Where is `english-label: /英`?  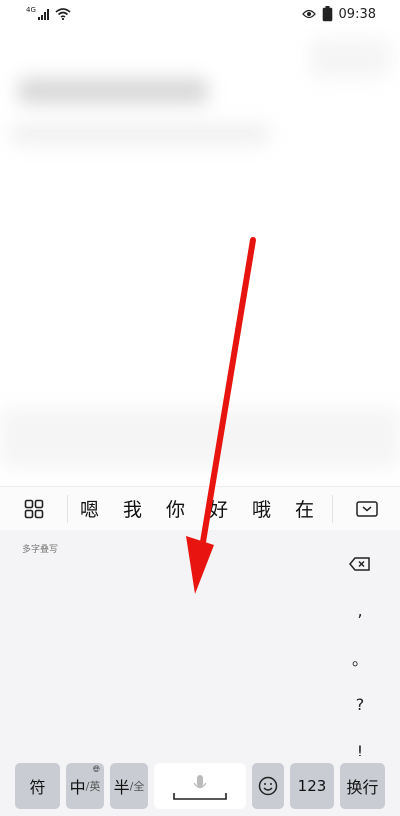
english-label: /英 is located at coordinates (93, 786).